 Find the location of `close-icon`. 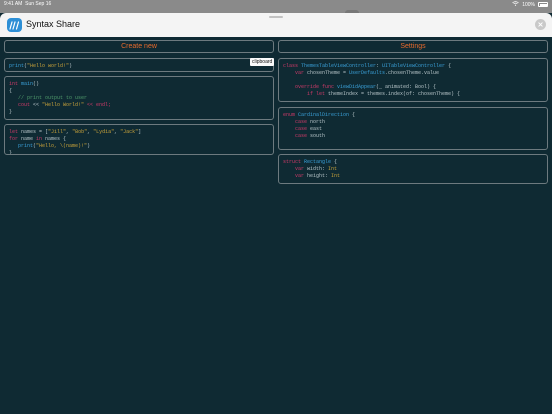

close-icon is located at coordinates (540, 24).